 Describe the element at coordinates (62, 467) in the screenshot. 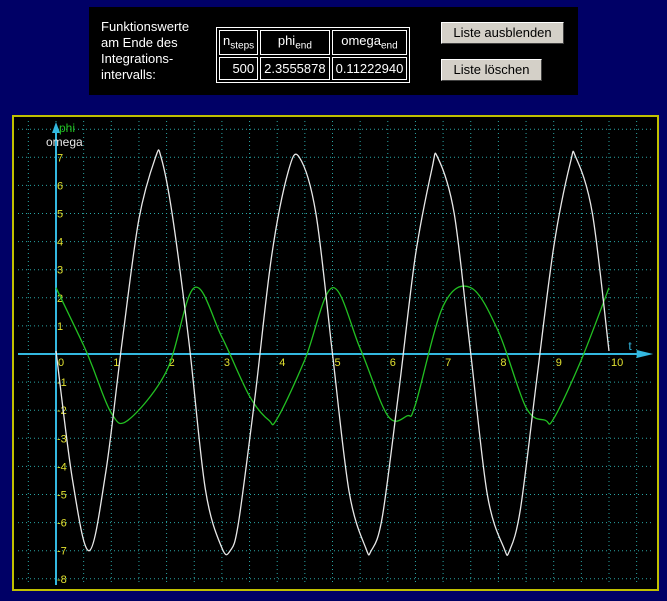

I see `y-tick-label: -4` at that location.